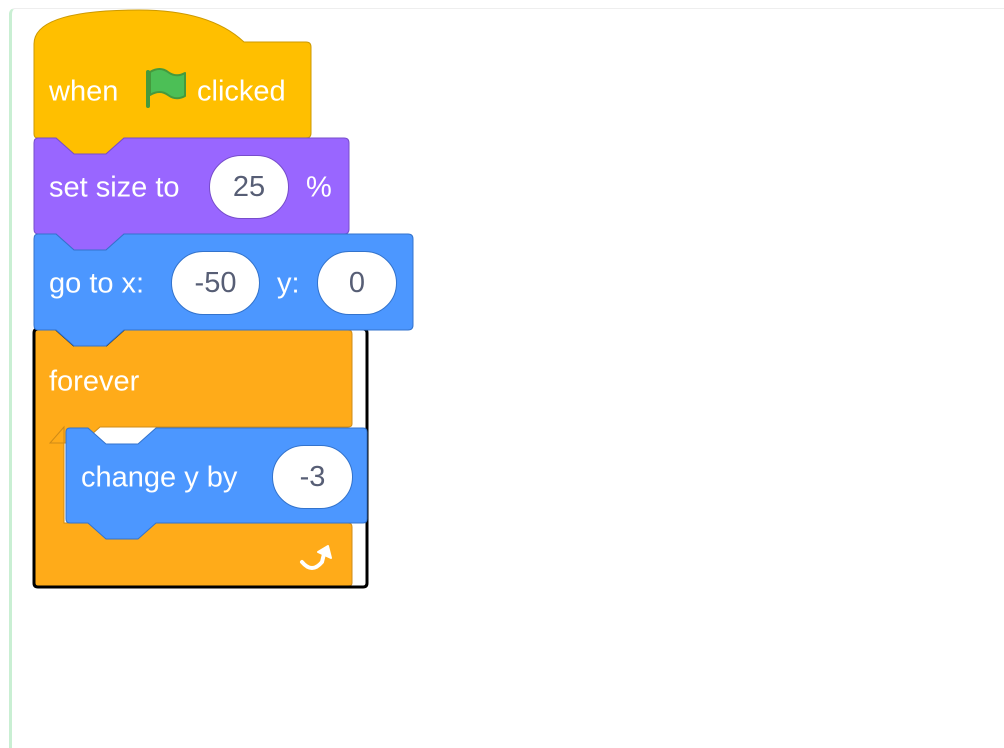  What do you see at coordinates (312, 477) in the screenshot?
I see `change-y-input: -3` at bounding box center [312, 477].